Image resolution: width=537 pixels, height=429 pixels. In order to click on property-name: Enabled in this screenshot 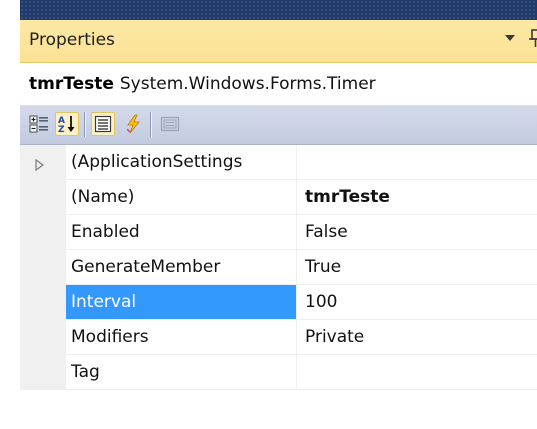, I will do `click(181, 232)`.